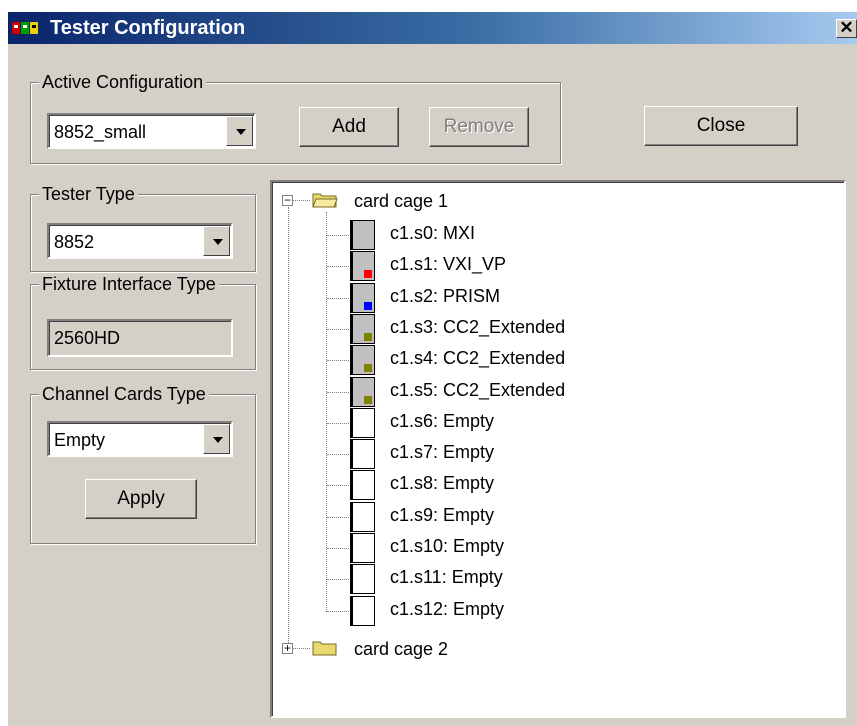  I want to click on slot-label: c1.s12: Empty, so click(447, 609).